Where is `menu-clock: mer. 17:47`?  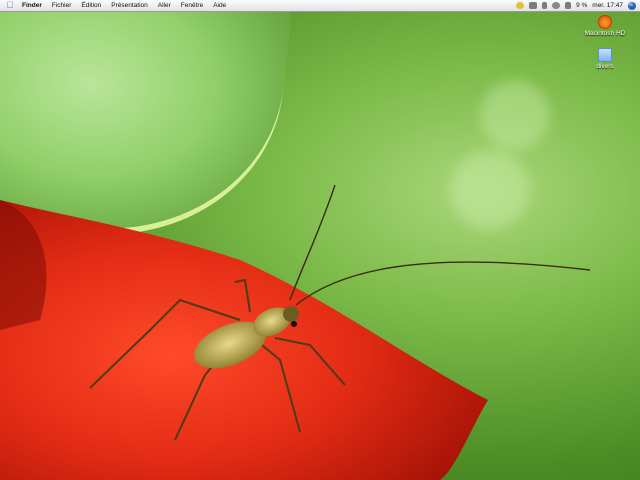 menu-clock: mer. 17:47 is located at coordinates (607, 5).